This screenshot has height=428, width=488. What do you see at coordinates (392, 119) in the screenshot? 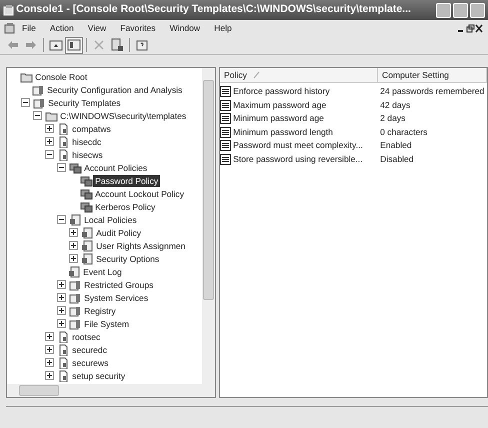
I see `table-cell-text: 2 days` at bounding box center [392, 119].